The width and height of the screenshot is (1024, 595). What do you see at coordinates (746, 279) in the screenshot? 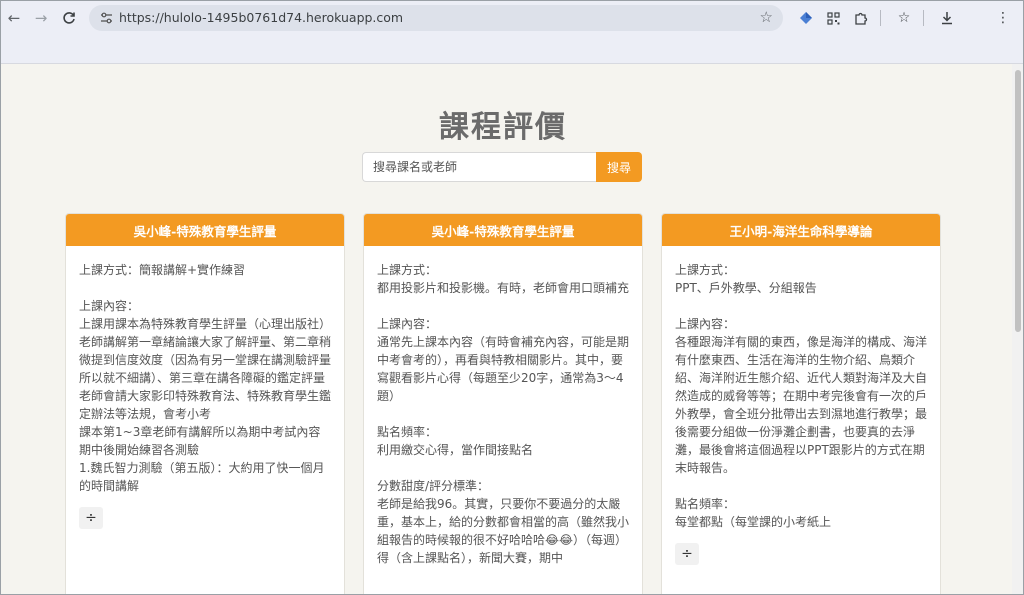
I see `card-paragraph: 上課方式： PPT、戶外教學、分組報告` at bounding box center [746, 279].